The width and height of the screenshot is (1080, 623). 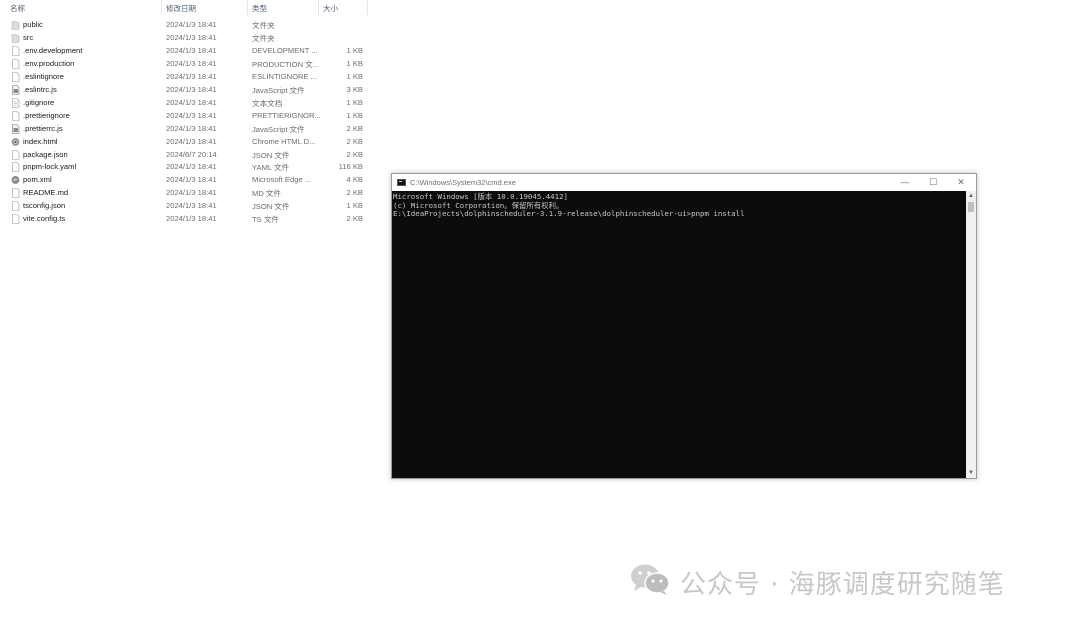 What do you see at coordinates (15, 142) in the screenshot?
I see `chrome-icon` at bounding box center [15, 142].